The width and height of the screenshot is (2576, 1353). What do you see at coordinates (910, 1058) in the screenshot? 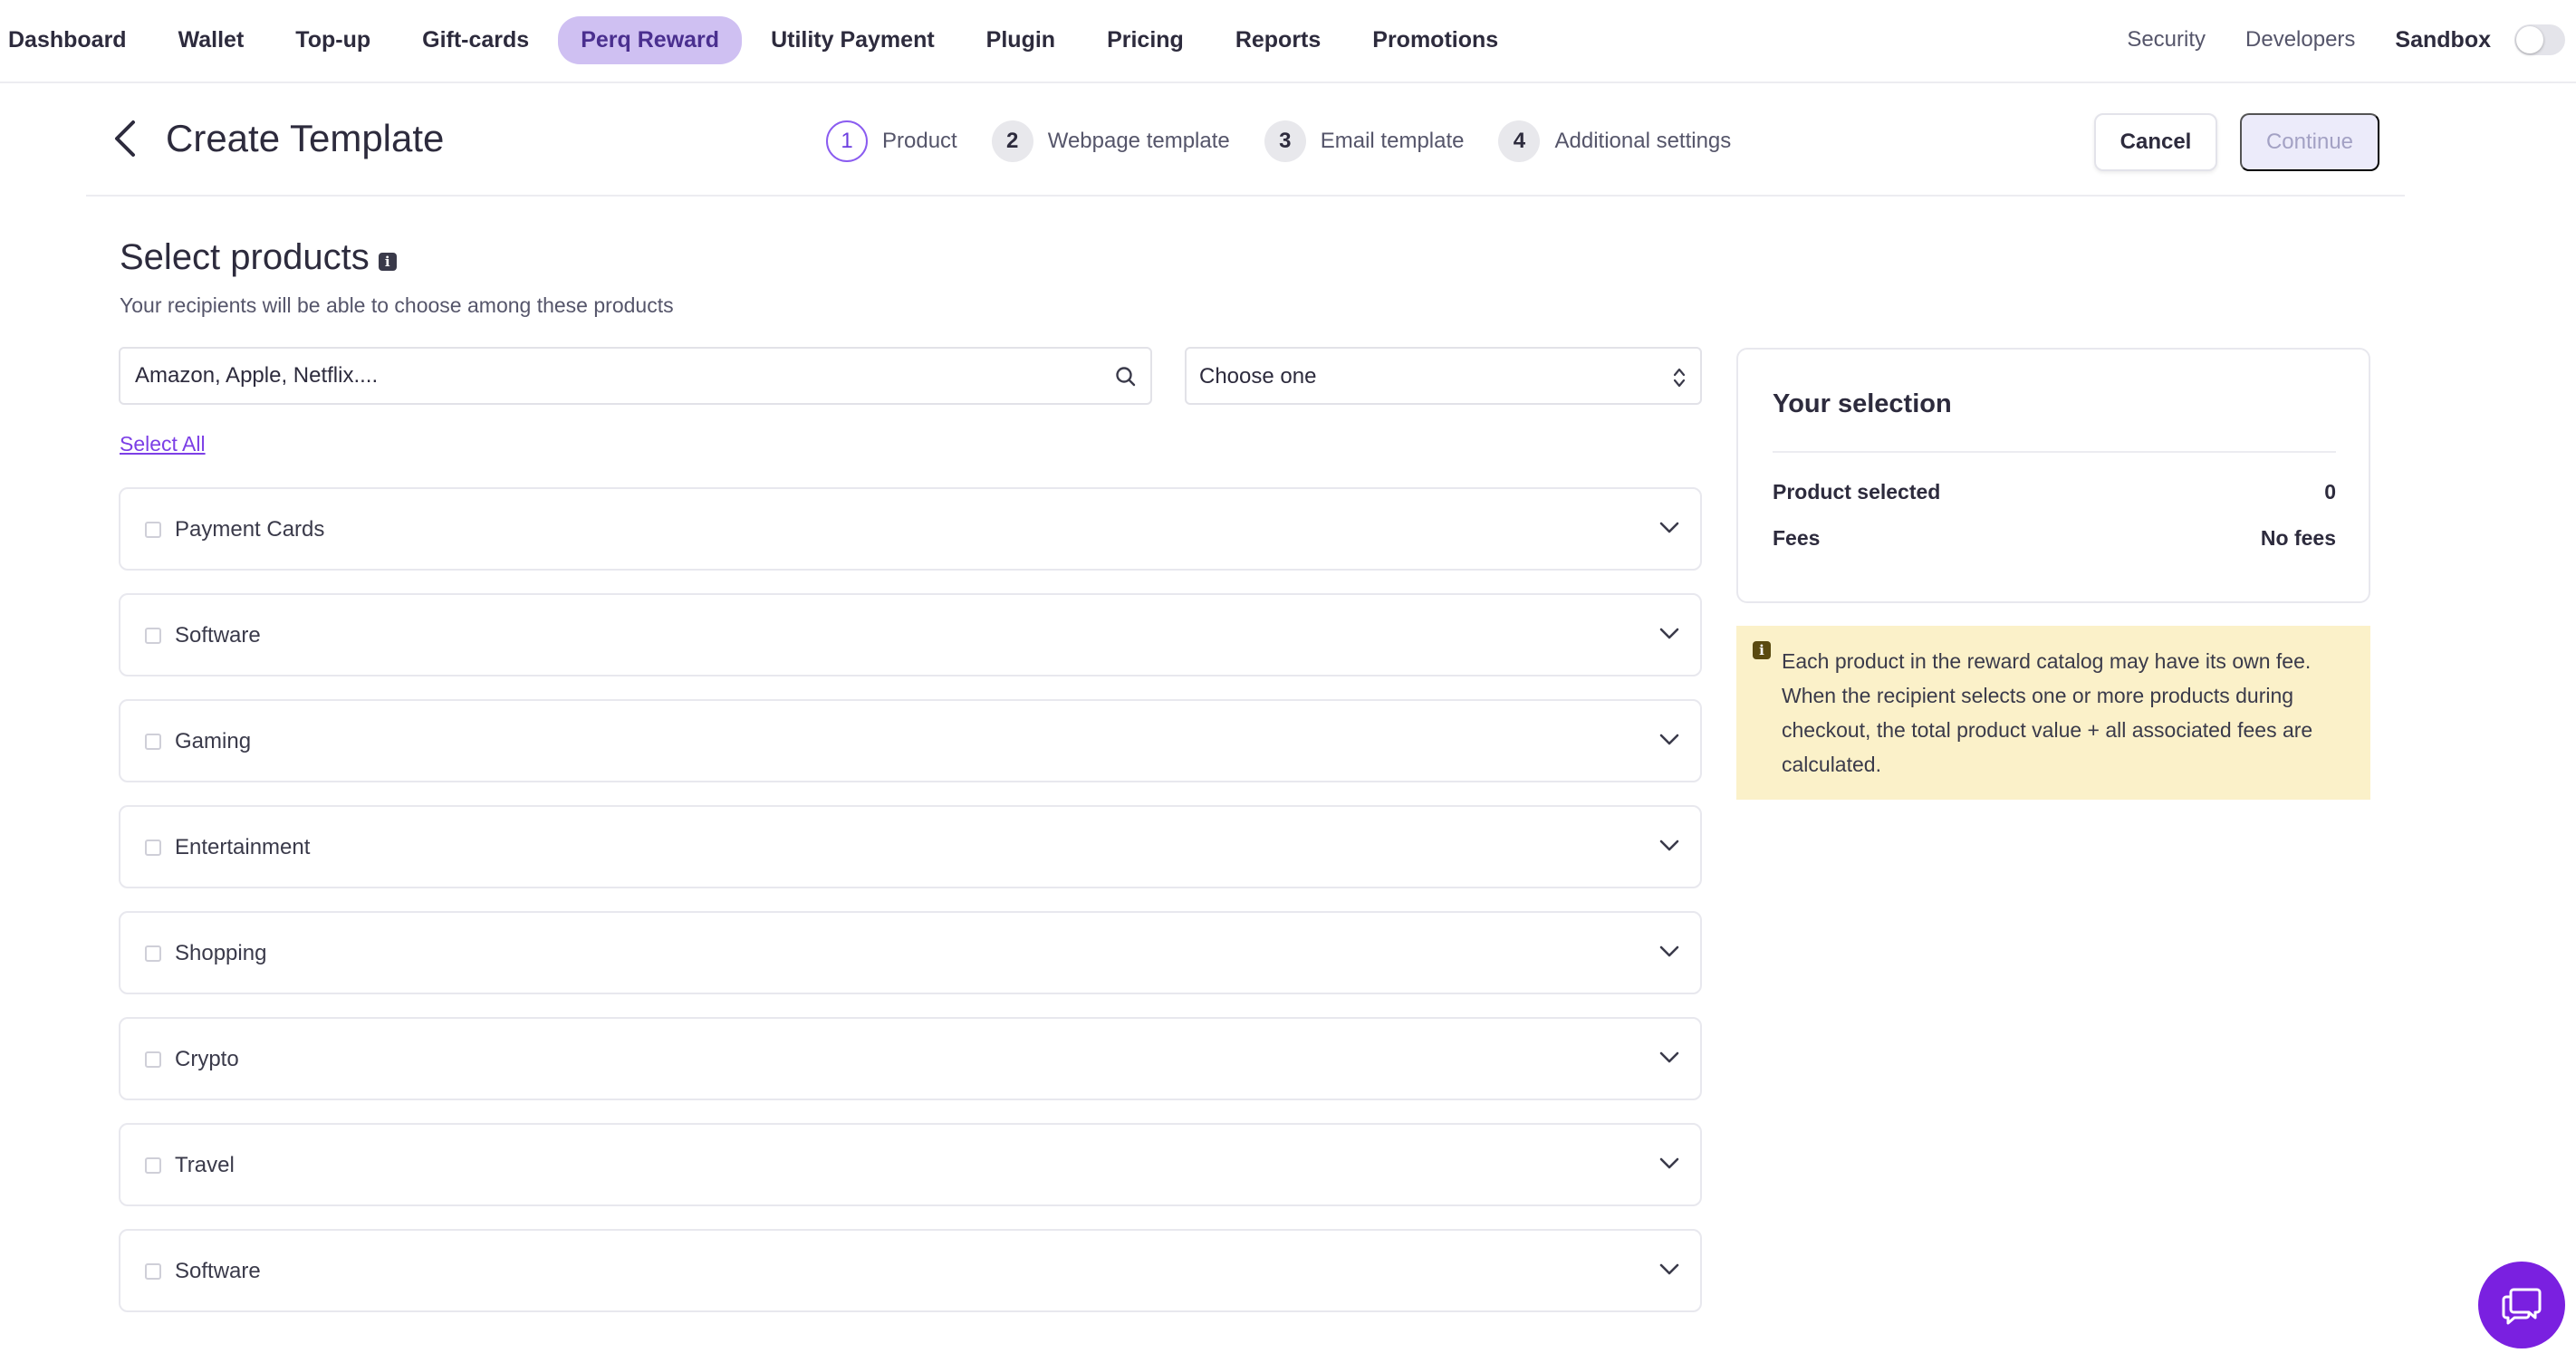
I see `category-crypto: Crypto` at bounding box center [910, 1058].